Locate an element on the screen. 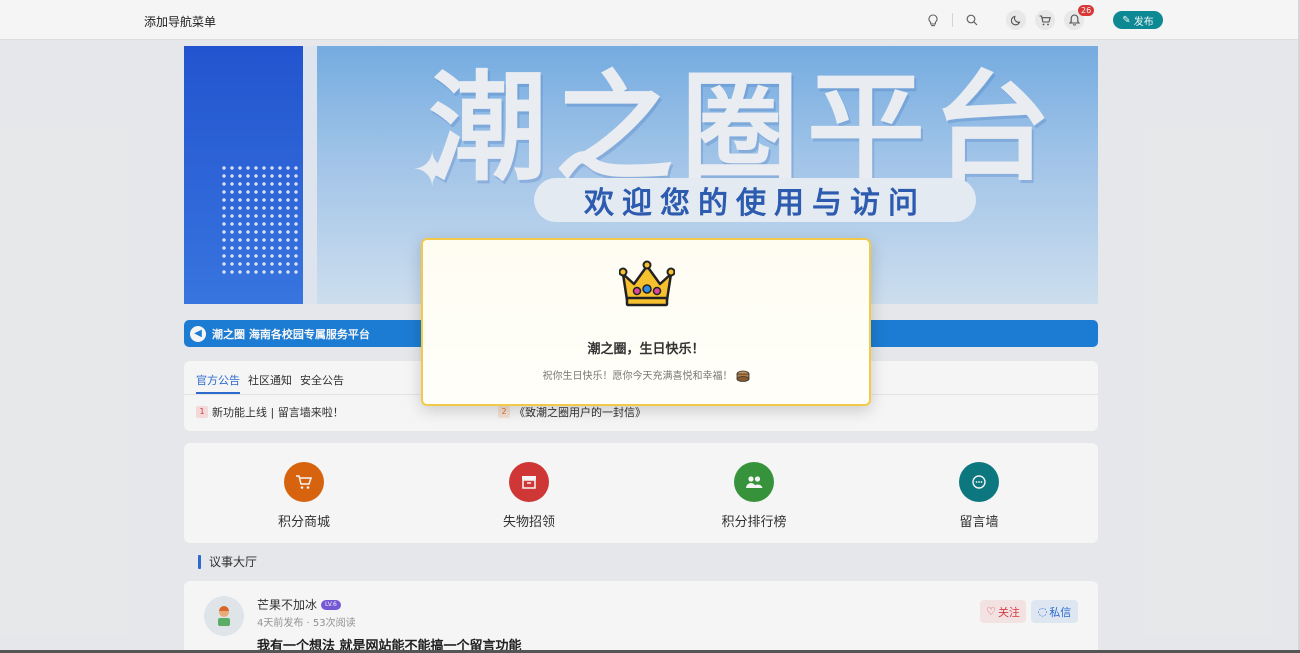 This screenshot has width=1300, height=653. birthday-modal: 潮之圈，生日快乐！ 祝你生日快乐！愿你今天充满喜悦和幸福！ is located at coordinates (646, 322).